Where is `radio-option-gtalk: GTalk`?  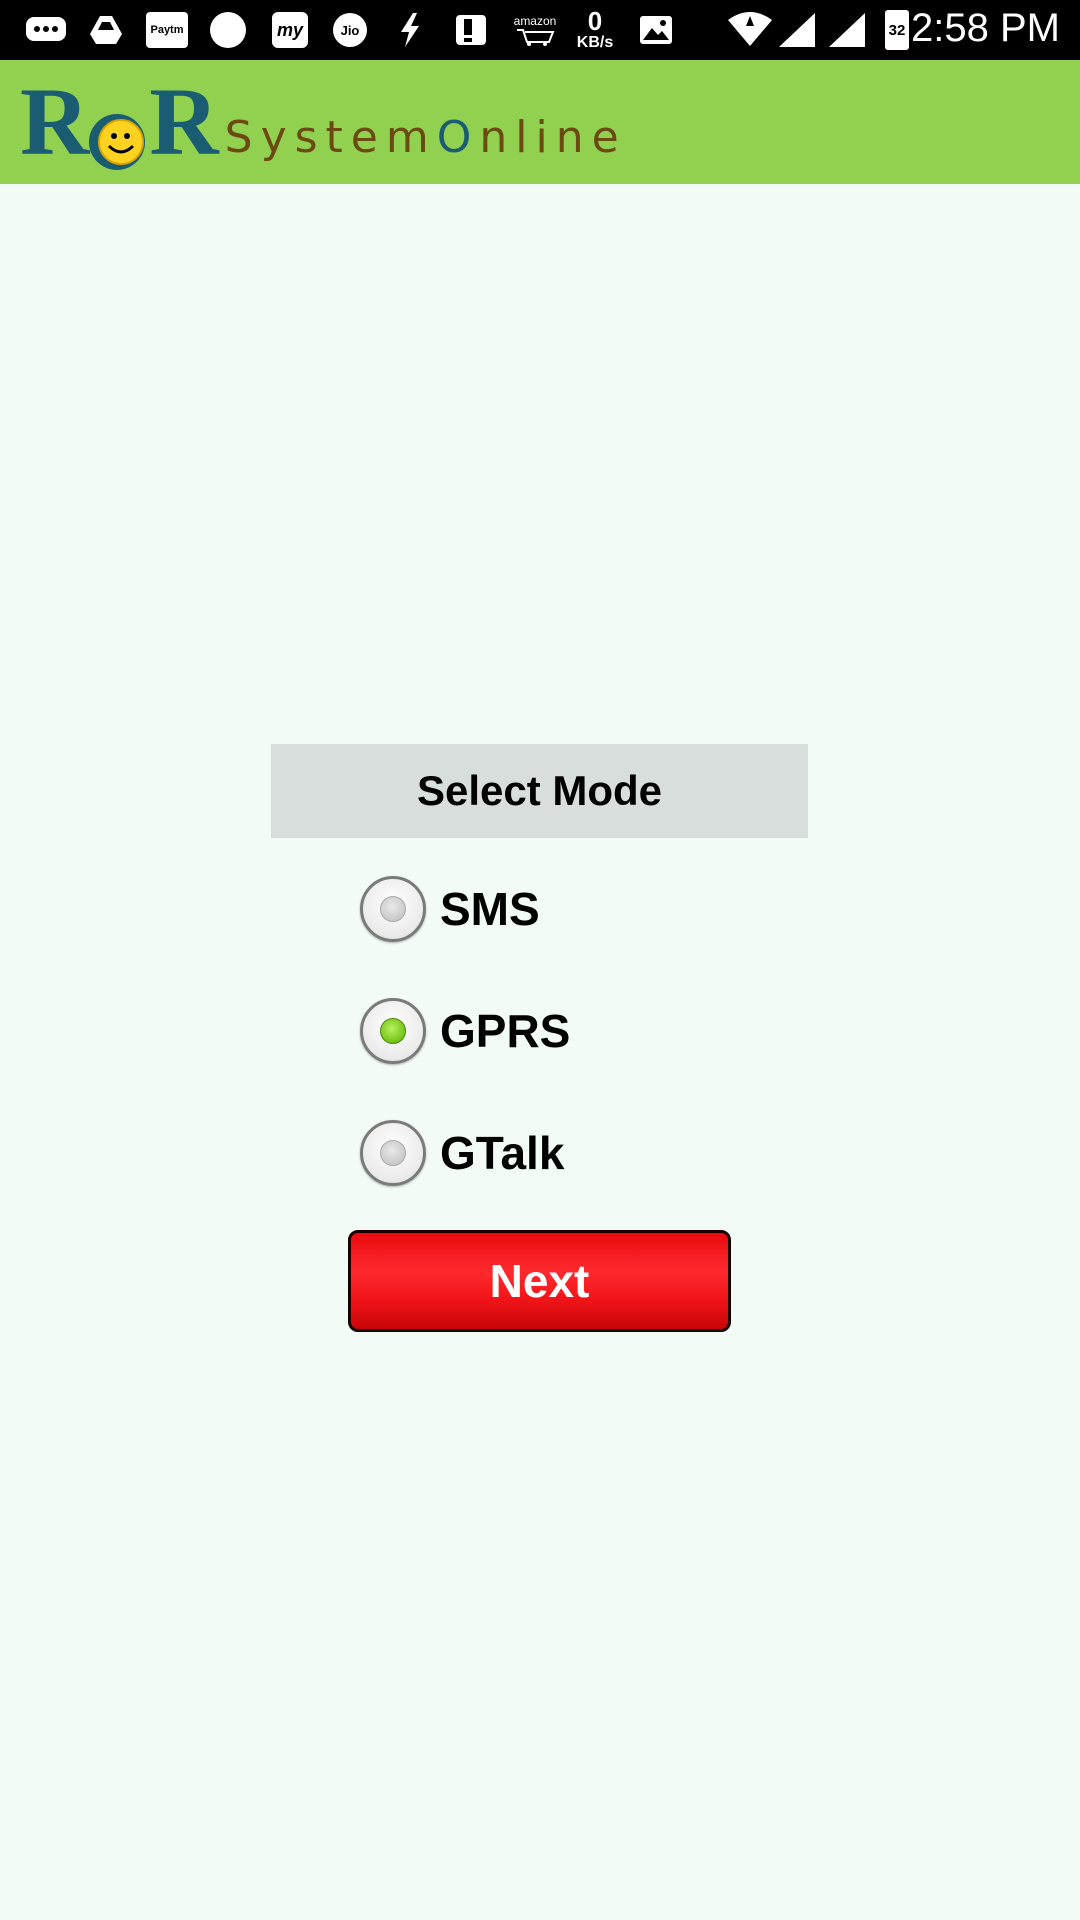 radio-option-gtalk: GTalk is located at coordinates (462, 1153).